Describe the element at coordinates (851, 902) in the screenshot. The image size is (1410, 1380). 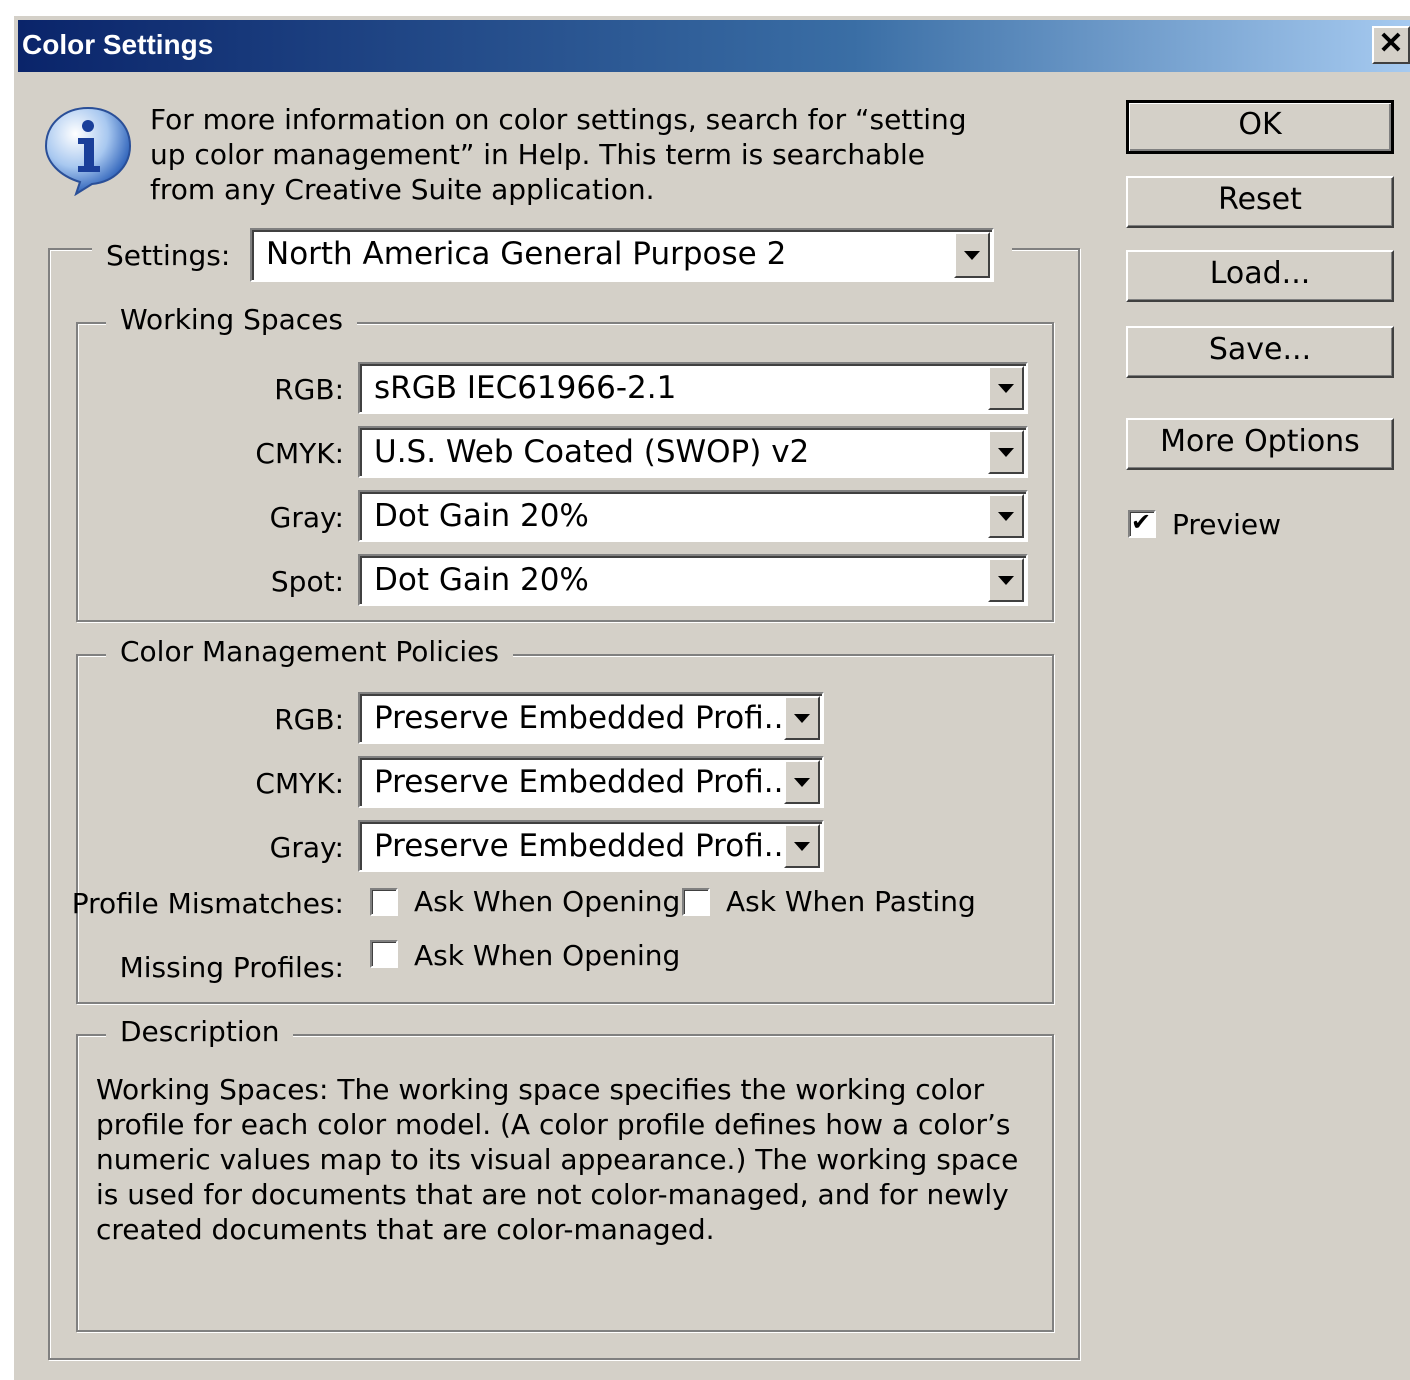
I see `mismatch-ask-pasting-label: Ask When Pasting` at that location.